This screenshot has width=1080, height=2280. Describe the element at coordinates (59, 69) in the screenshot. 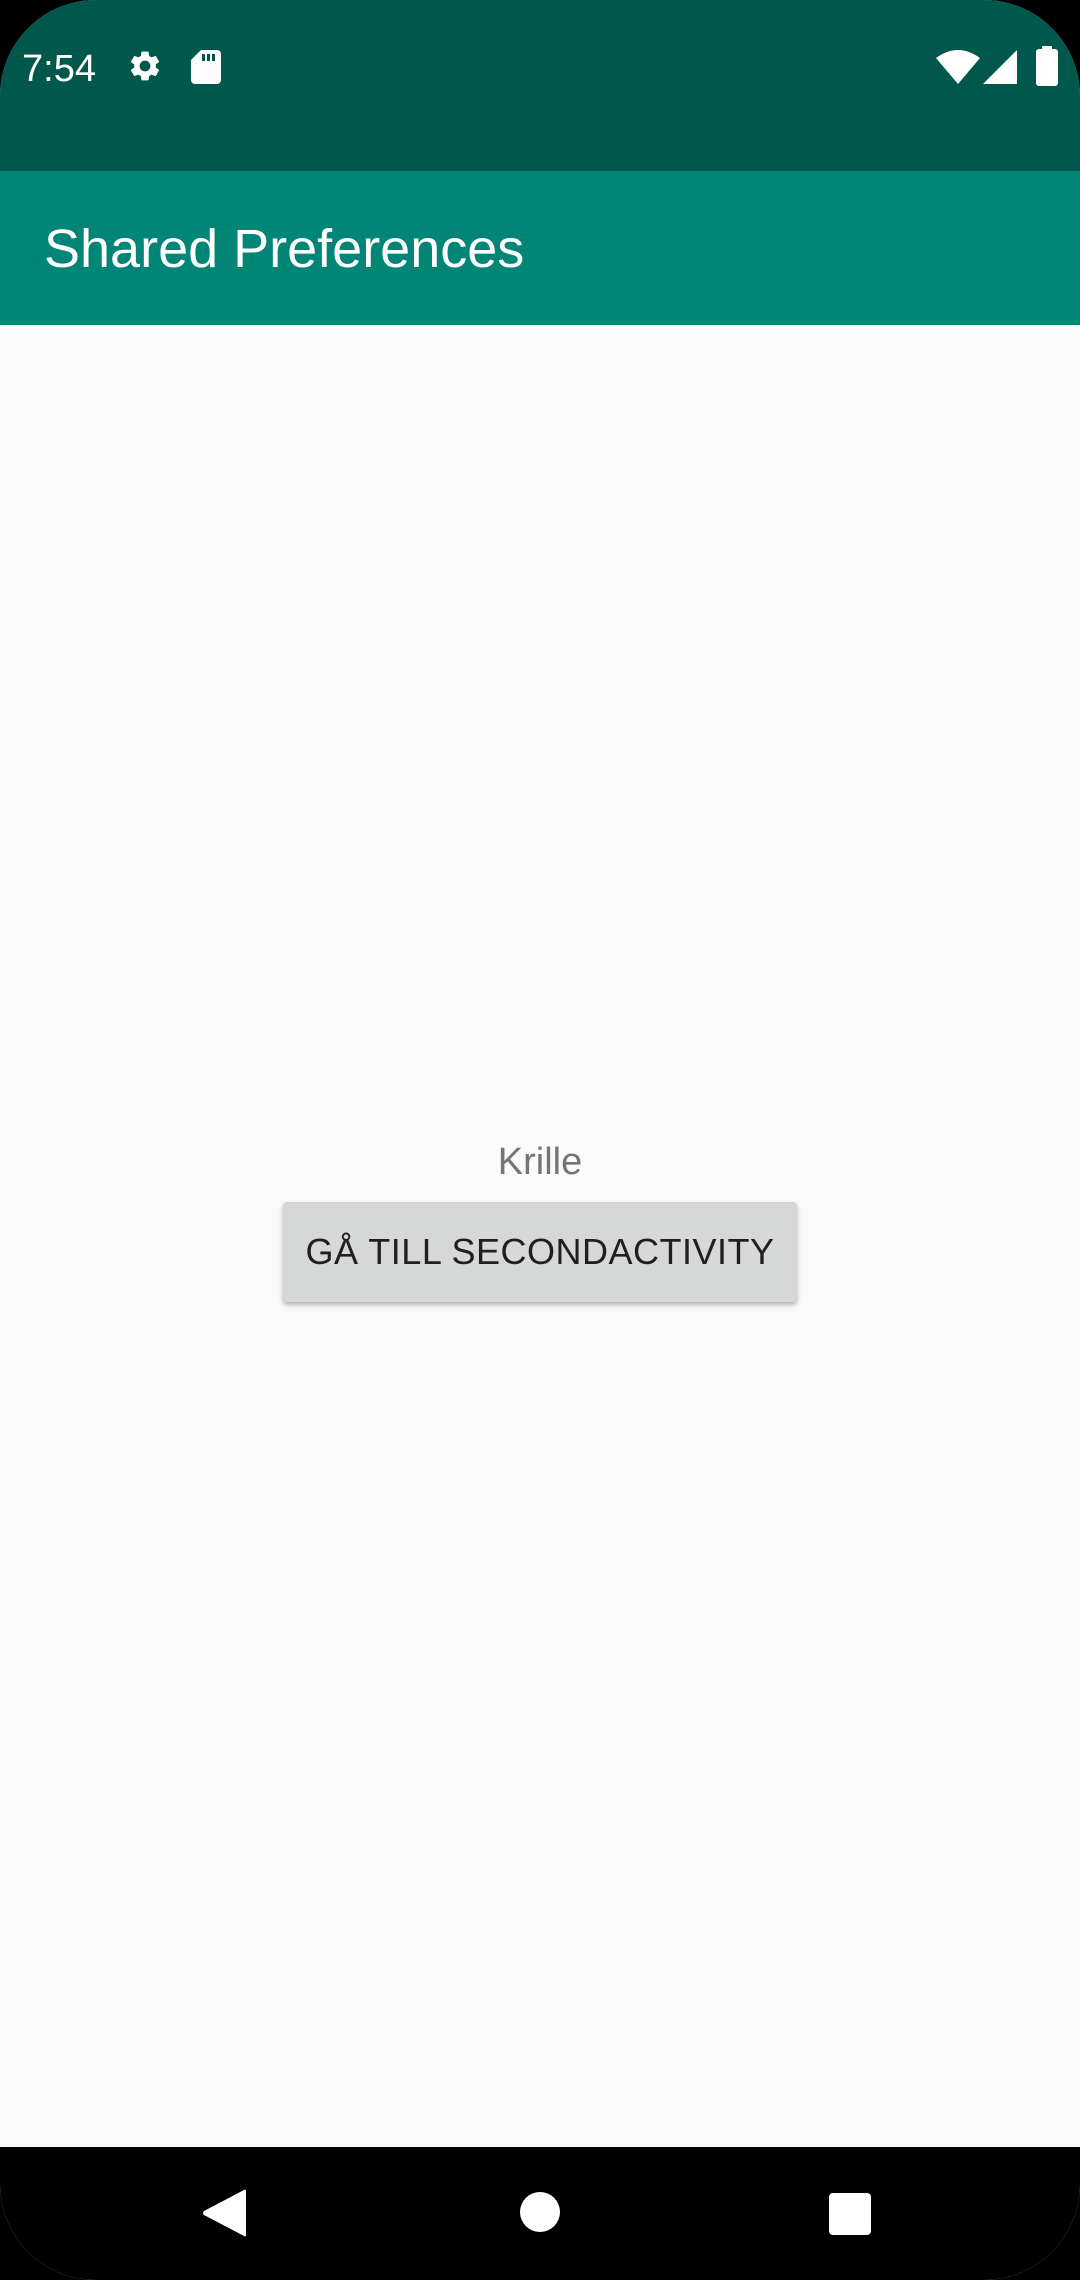

I see `status-time: 7:54` at that location.